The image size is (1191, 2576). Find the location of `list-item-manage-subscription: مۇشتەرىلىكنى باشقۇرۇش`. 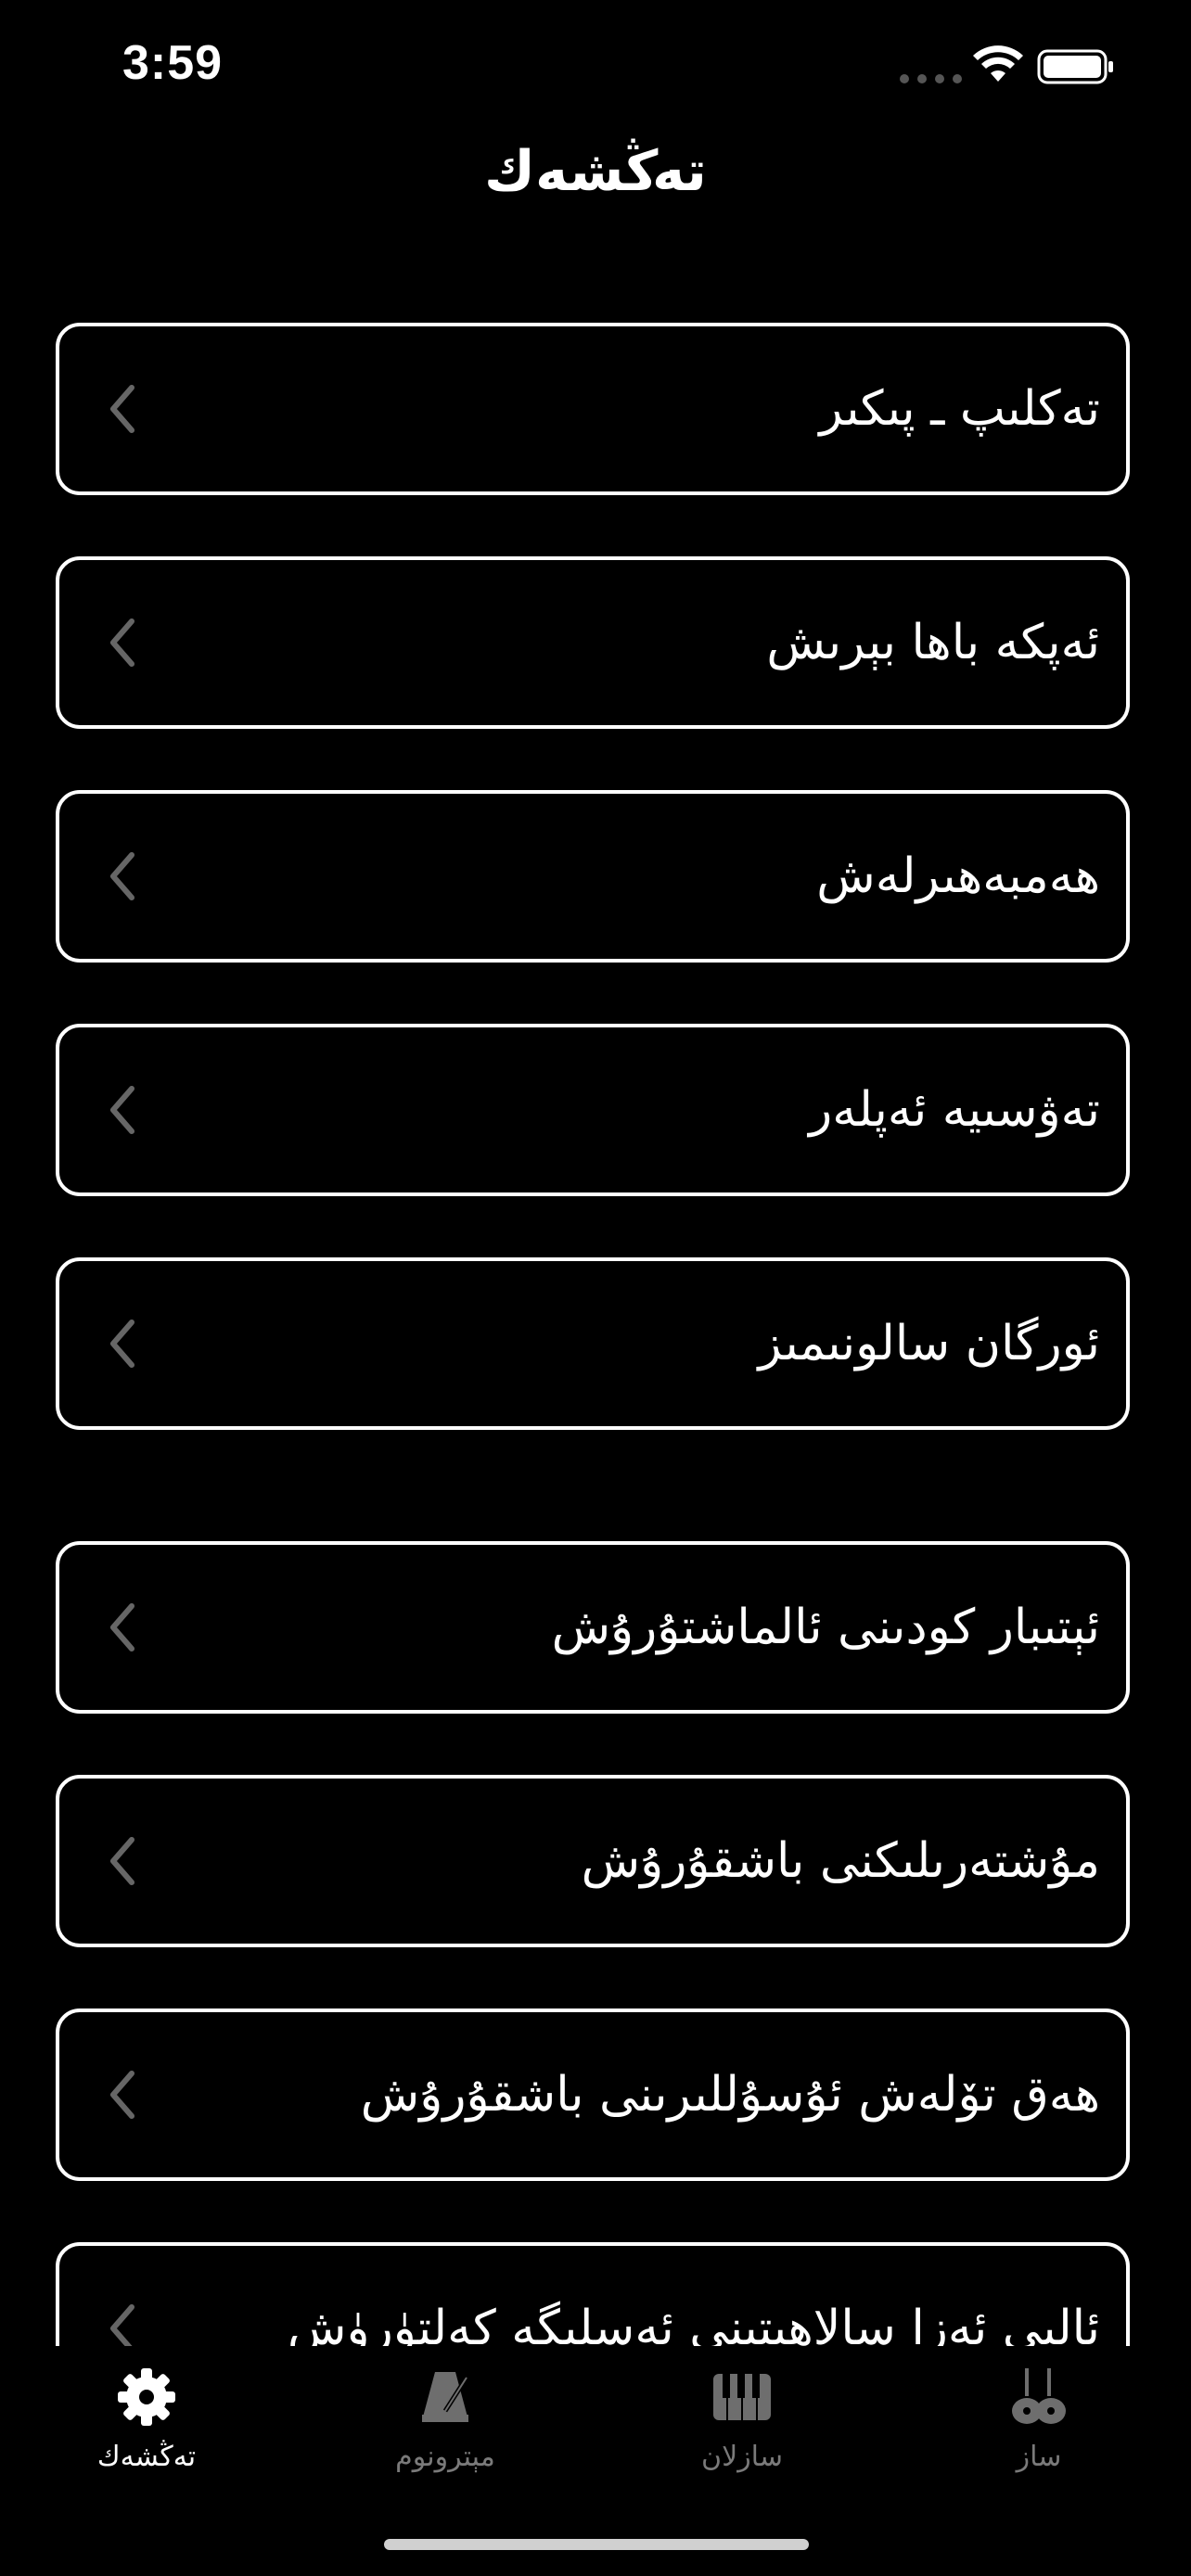

list-item-manage-subscription: مۇشتەرىلىكنى باشقۇرۇش is located at coordinates (593, 1861).